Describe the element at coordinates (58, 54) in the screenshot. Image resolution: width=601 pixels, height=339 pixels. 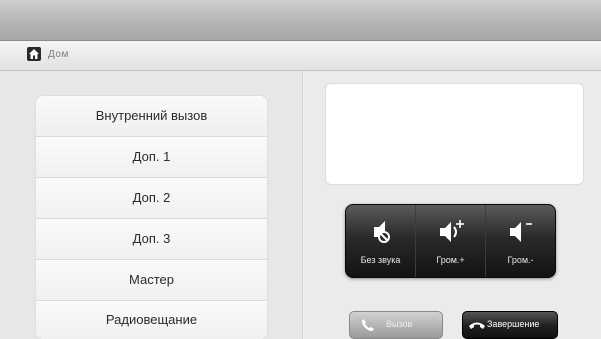
I see `breadcrumb-label: Дом` at that location.